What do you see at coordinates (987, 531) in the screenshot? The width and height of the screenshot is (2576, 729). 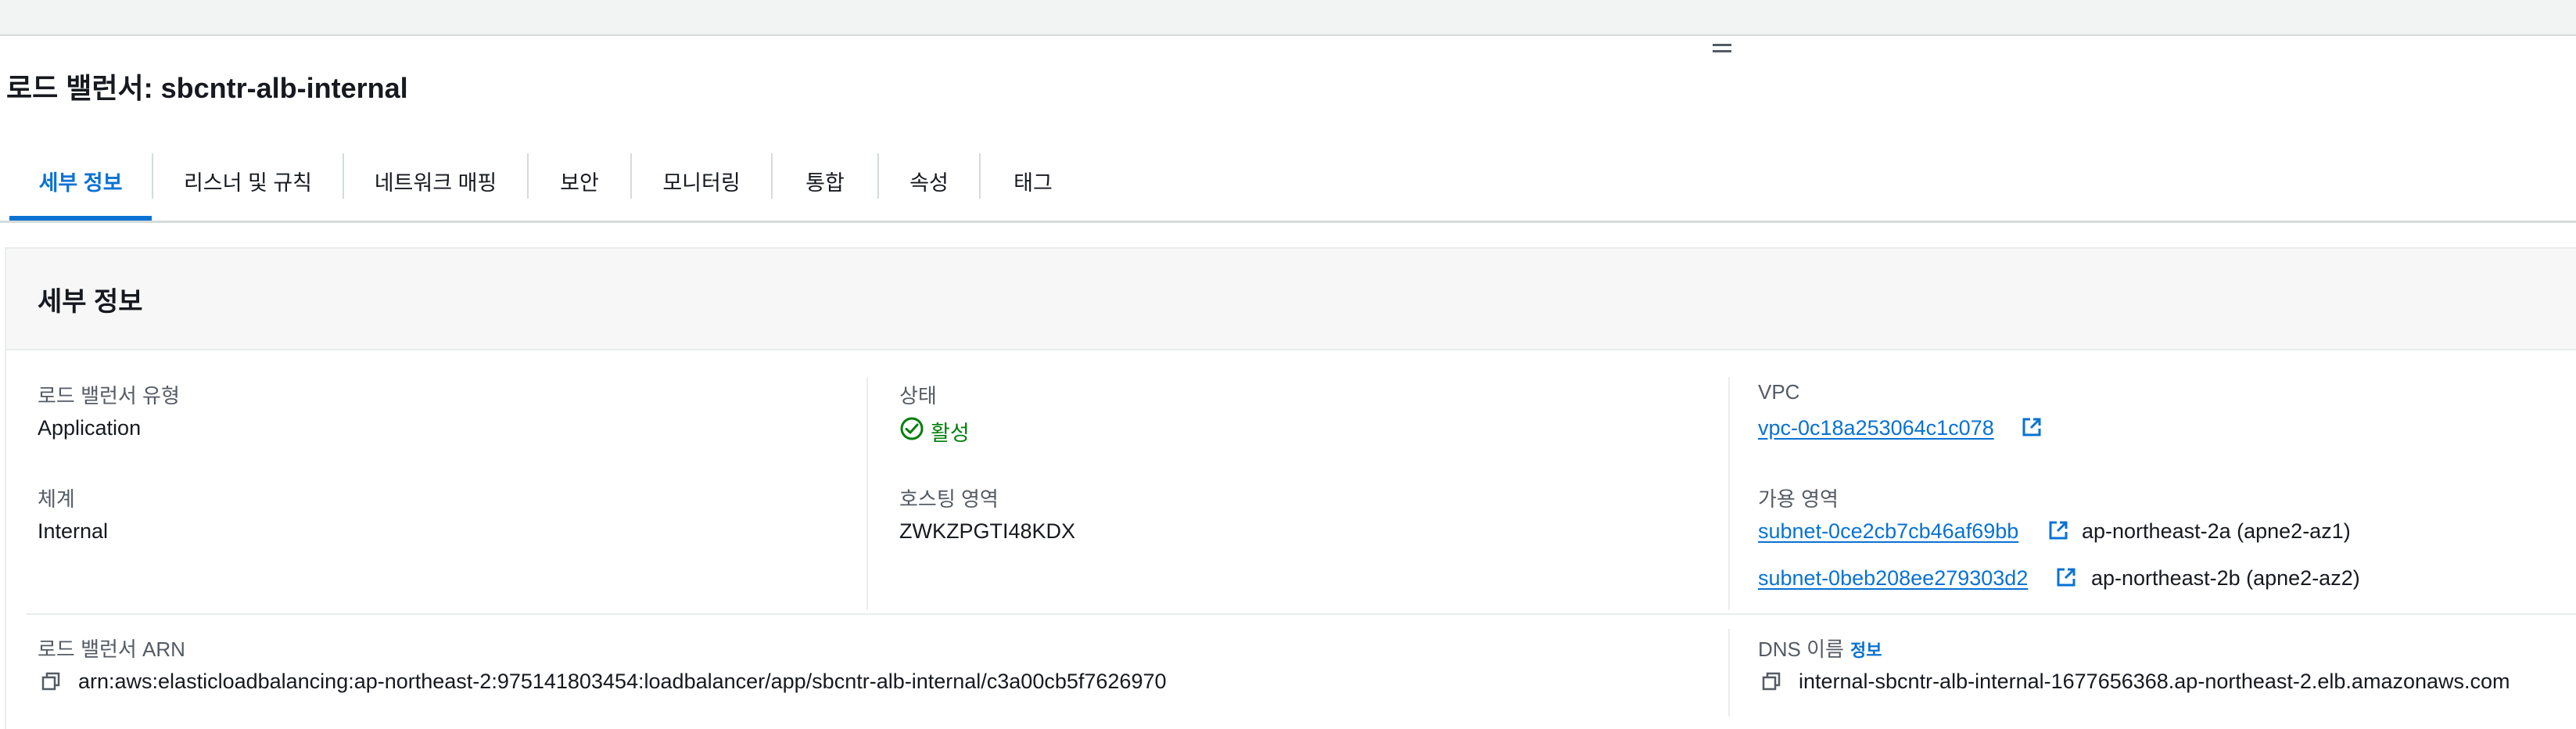 I see `hosted-zone-value: ZWKZPGTI48KDX` at bounding box center [987, 531].